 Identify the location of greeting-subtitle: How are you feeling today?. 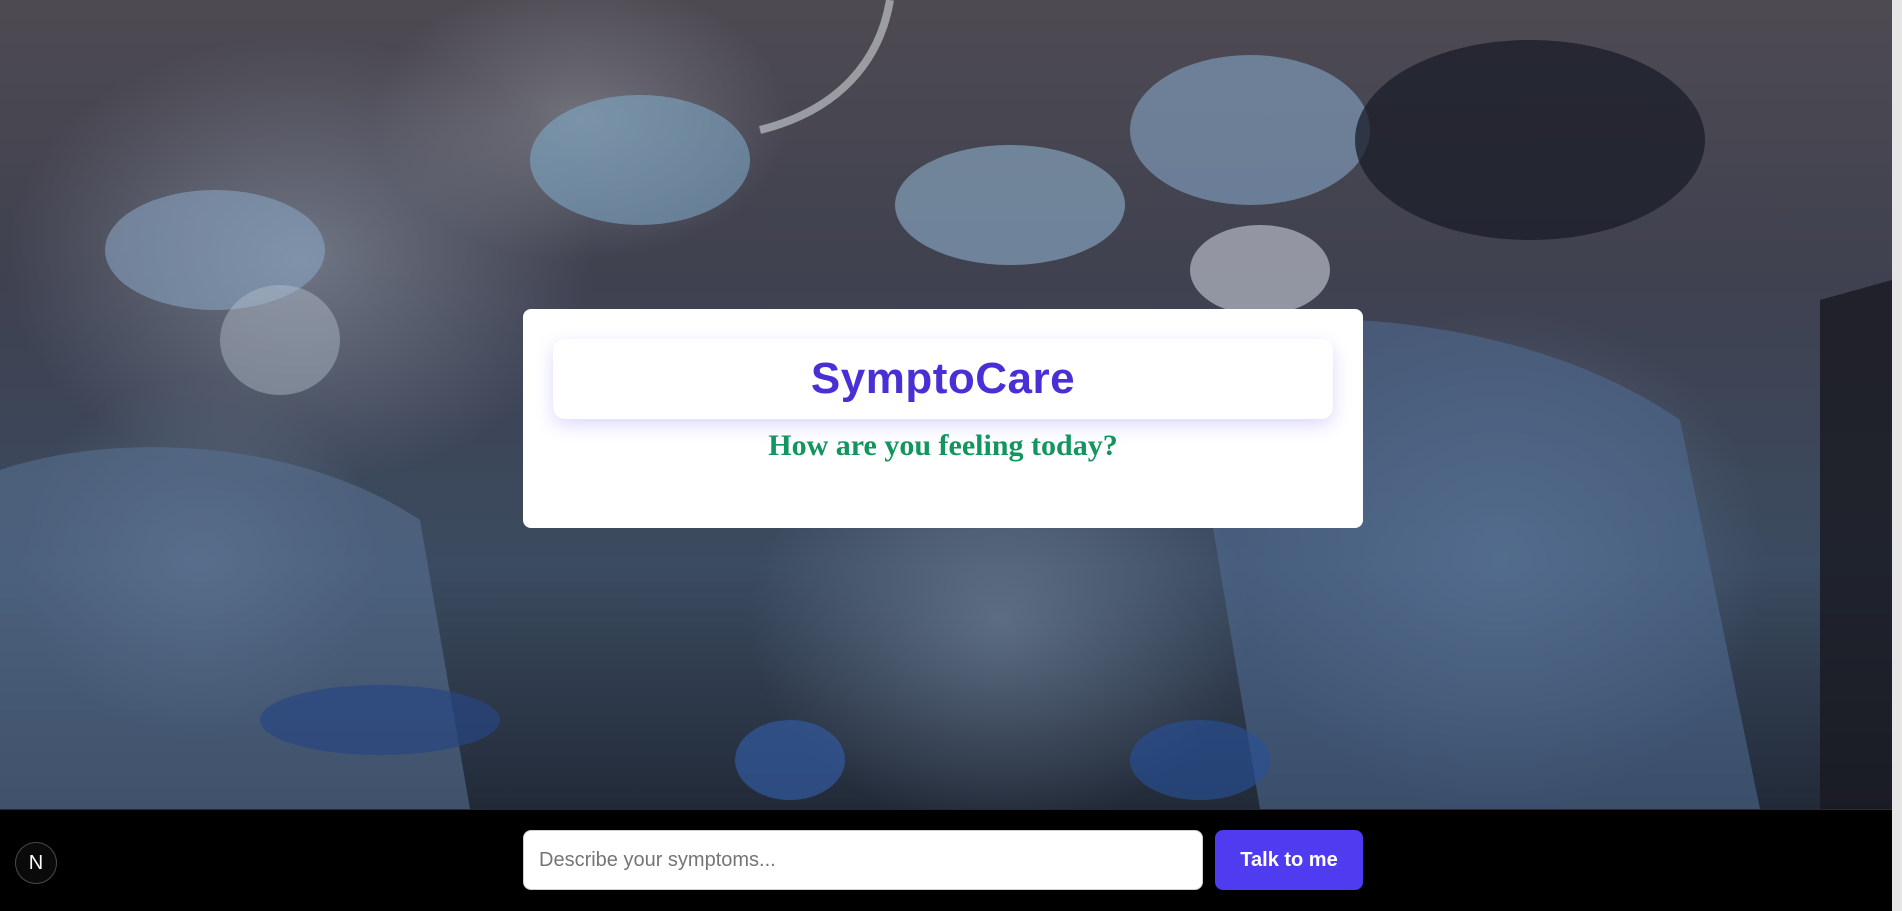
(943, 445).